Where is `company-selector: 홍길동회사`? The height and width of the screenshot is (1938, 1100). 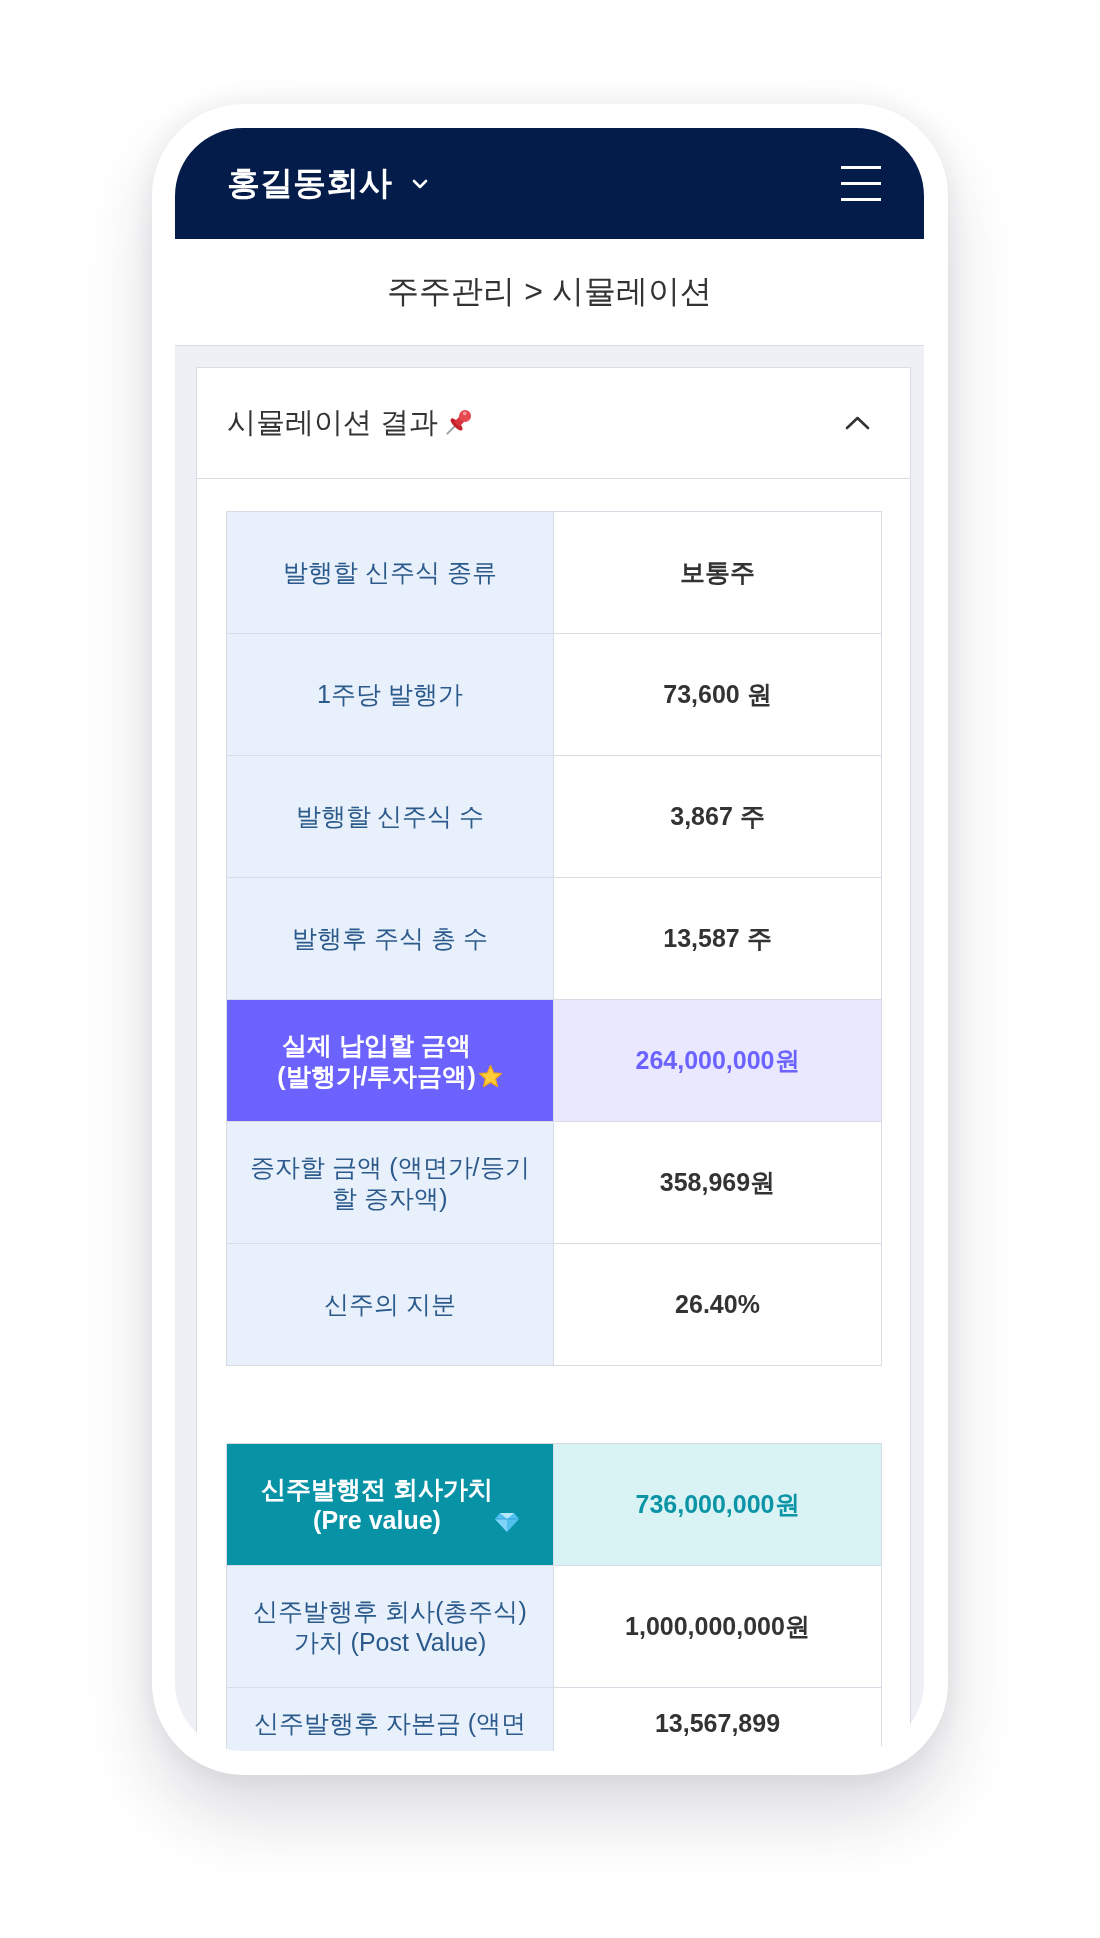
company-selector: 홍길동회사 is located at coordinates (327, 183).